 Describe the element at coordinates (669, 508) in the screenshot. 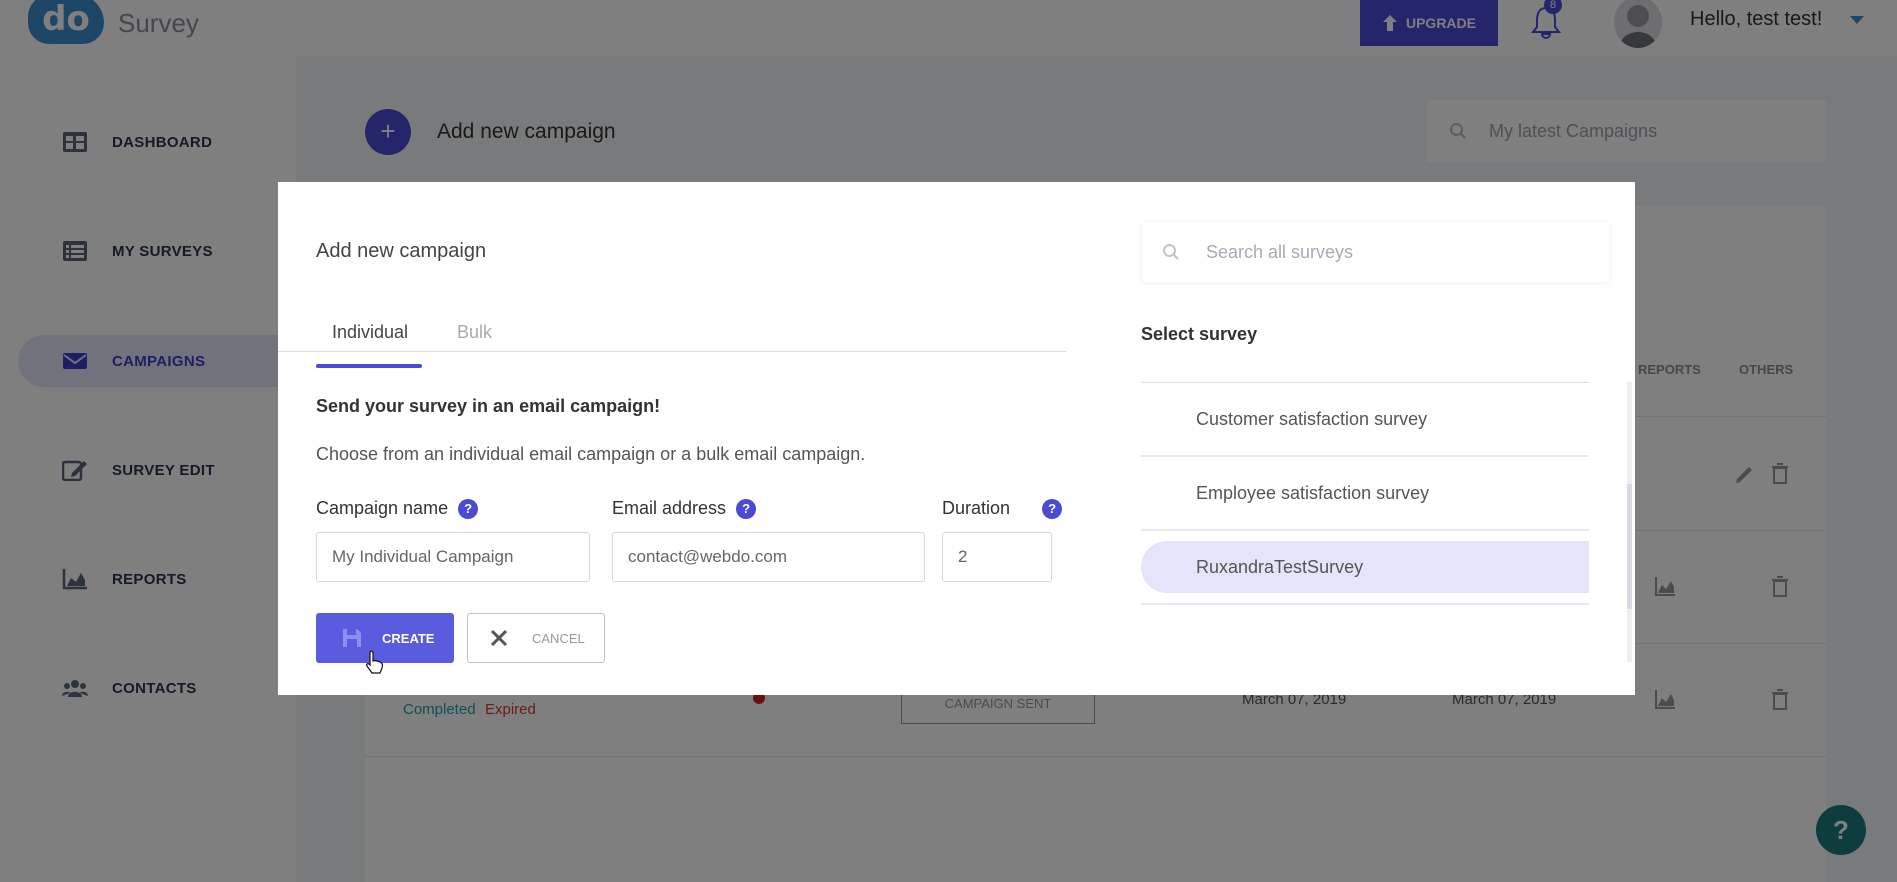

I see `label-text: Email address` at that location.